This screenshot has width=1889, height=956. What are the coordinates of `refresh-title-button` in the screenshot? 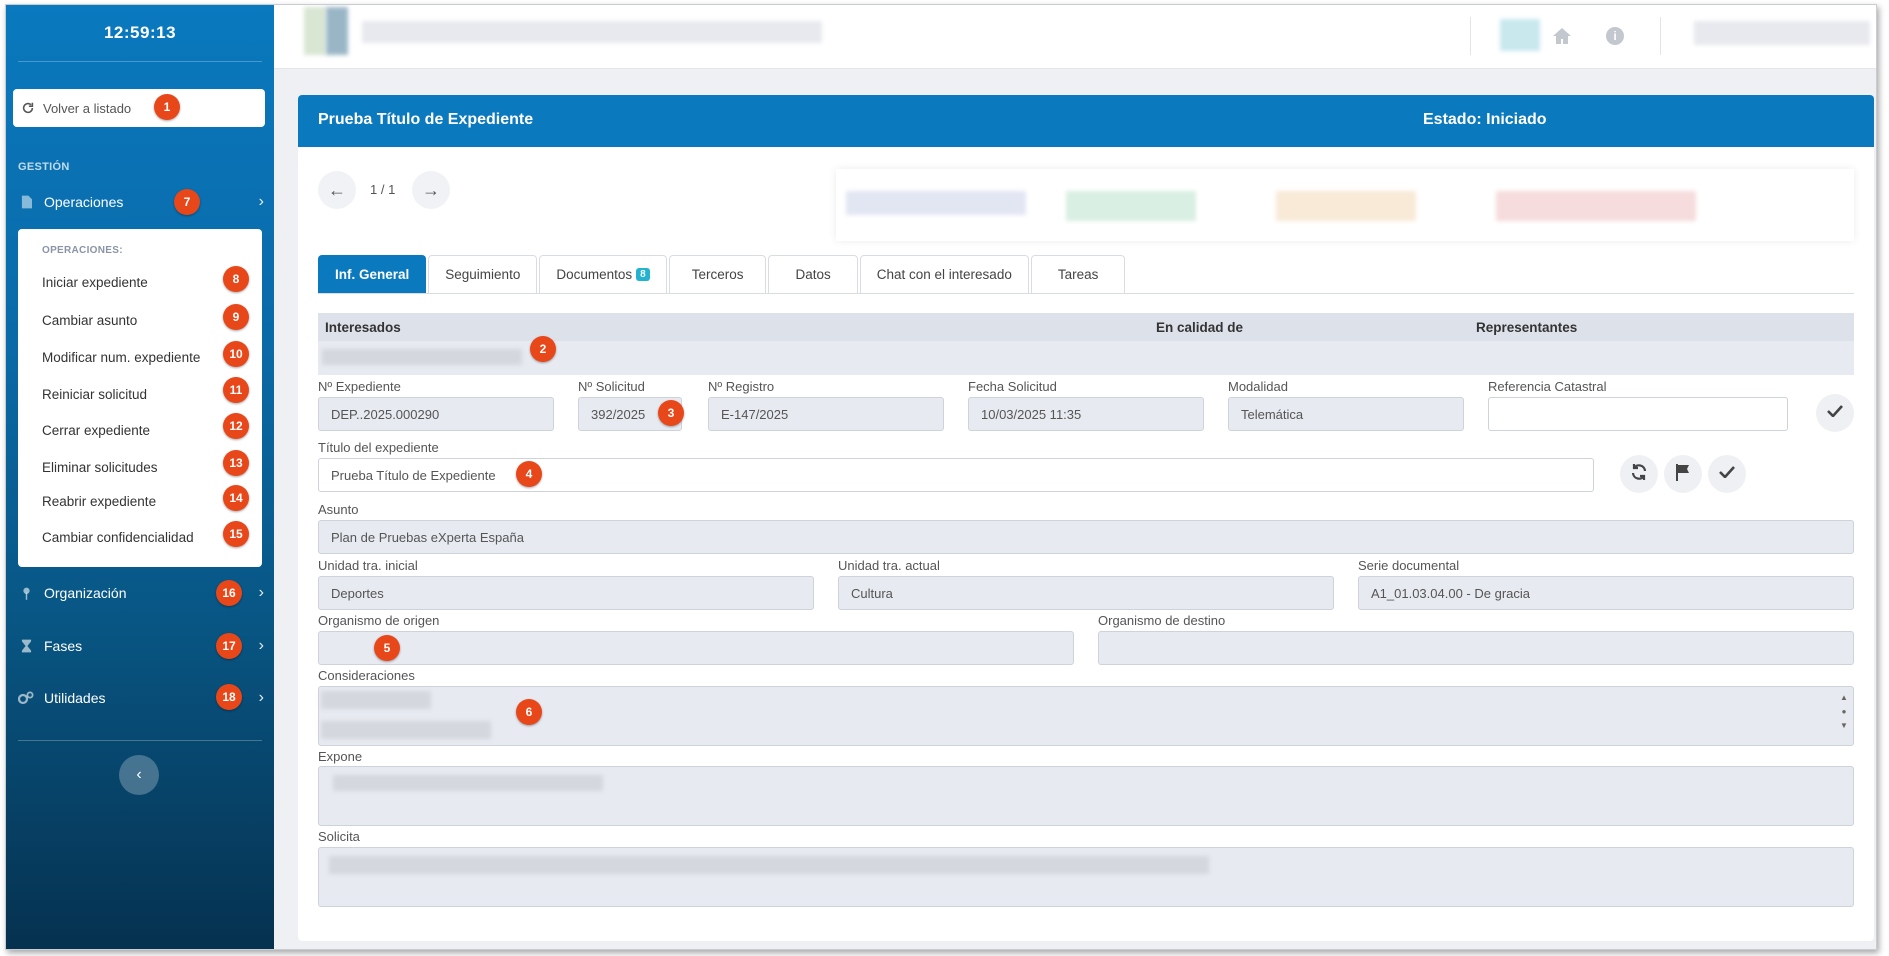 It's located at (1639, 474).